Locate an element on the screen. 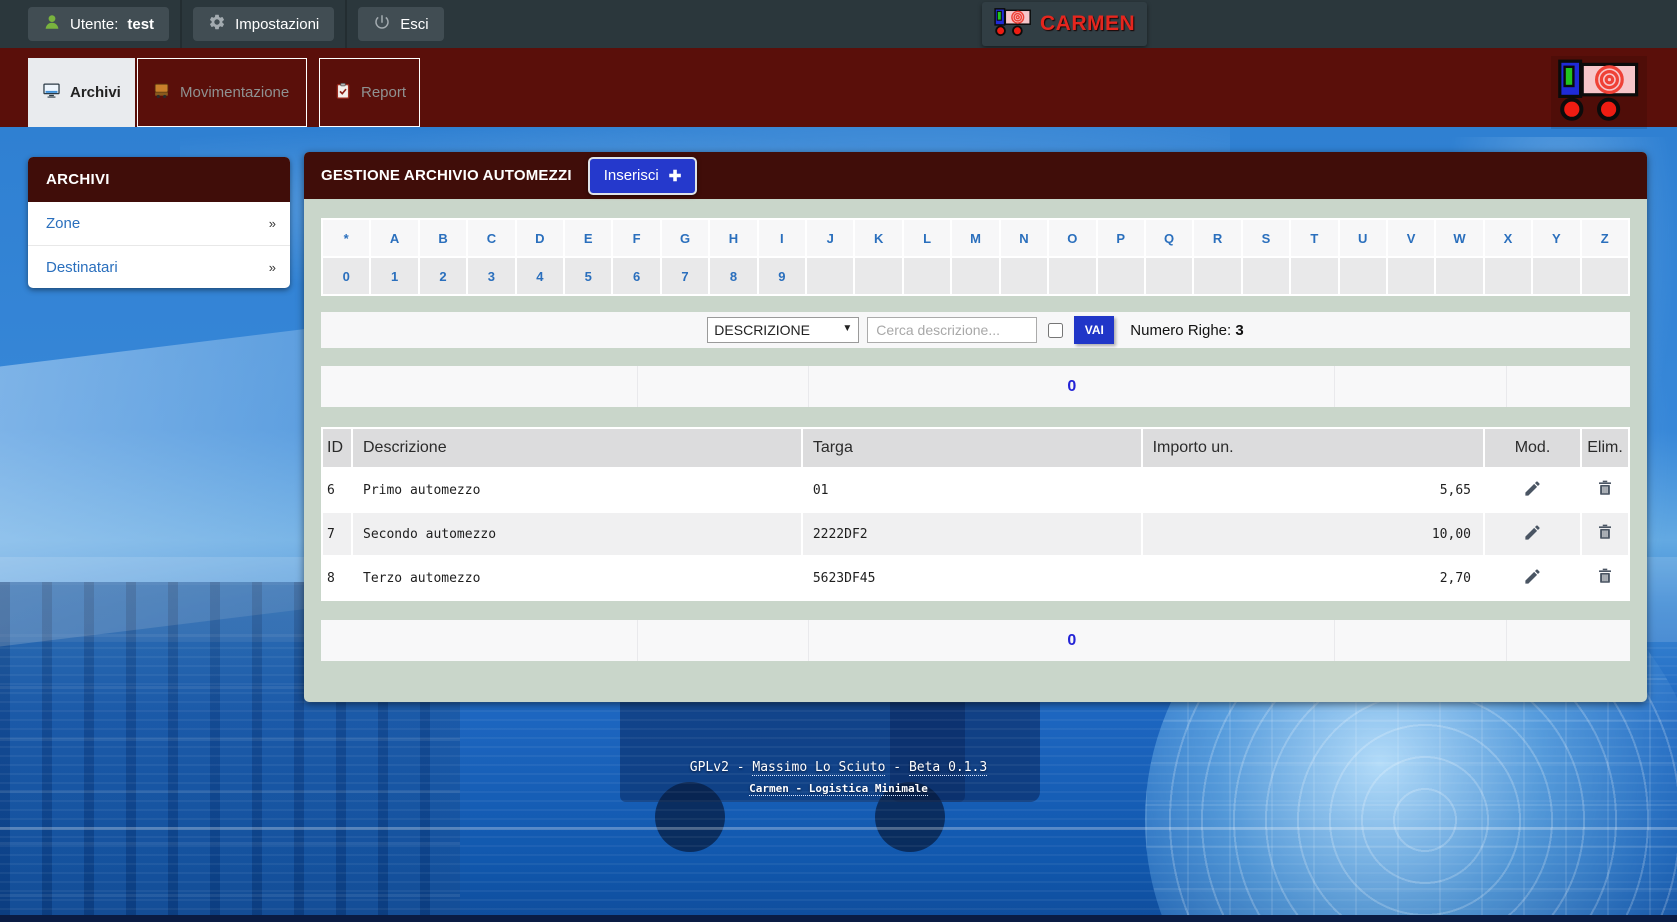 Image resolution: width=1677 pixels, height=922 pixels. letter-cell-X: X is located at coordinates (1508, 238).